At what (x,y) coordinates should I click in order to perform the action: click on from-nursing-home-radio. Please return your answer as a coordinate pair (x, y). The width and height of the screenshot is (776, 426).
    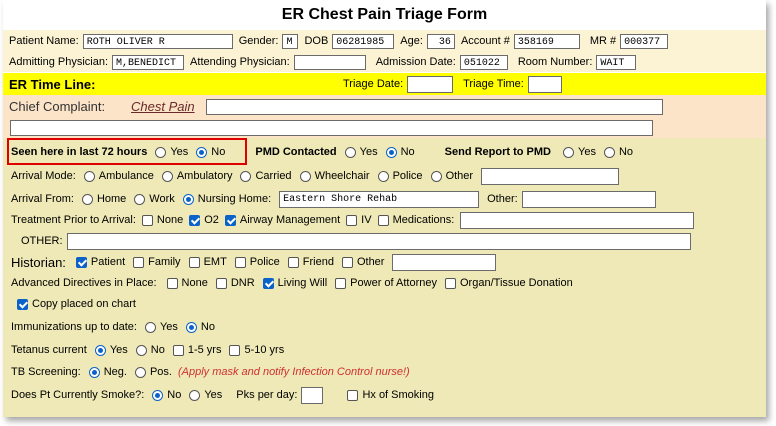
    Looking at the image, I should click on (188, 199).